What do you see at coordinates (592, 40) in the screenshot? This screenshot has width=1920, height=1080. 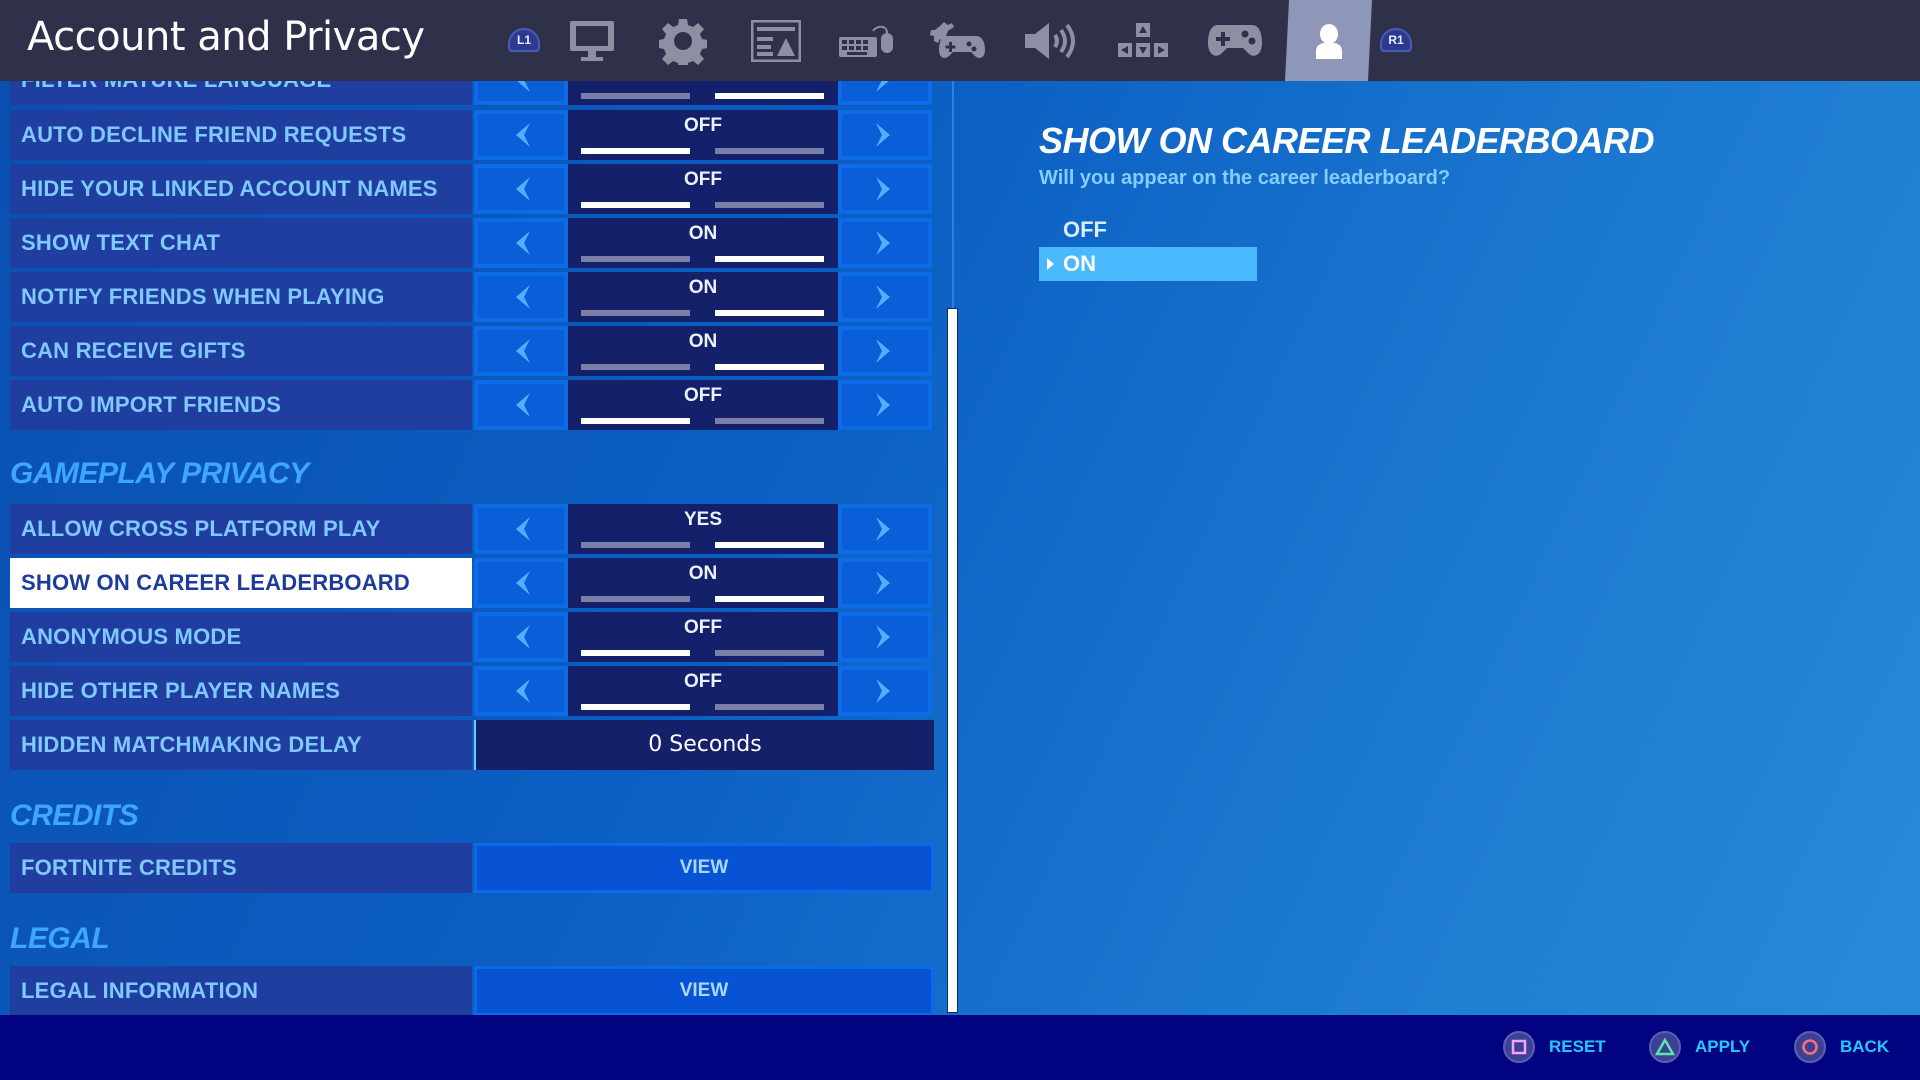 I see `tab-display` at bounding box center [592, 40].